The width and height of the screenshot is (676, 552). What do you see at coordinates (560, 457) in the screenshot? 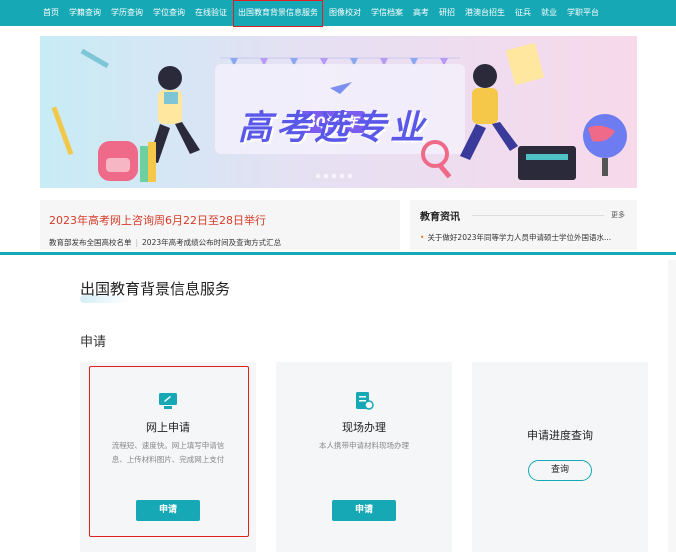
I see `progress-query-card` at bounding box center [560, 457].